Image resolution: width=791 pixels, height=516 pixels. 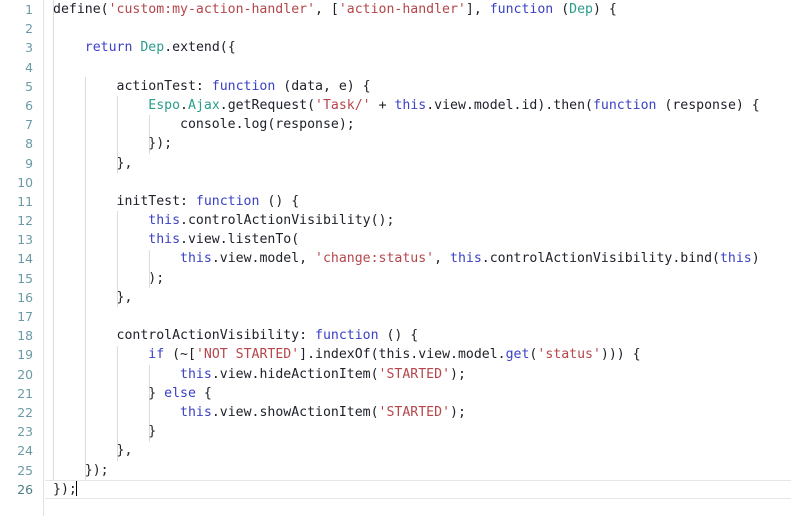 I want to click on line-number: 2, so click(x=29, y=29).